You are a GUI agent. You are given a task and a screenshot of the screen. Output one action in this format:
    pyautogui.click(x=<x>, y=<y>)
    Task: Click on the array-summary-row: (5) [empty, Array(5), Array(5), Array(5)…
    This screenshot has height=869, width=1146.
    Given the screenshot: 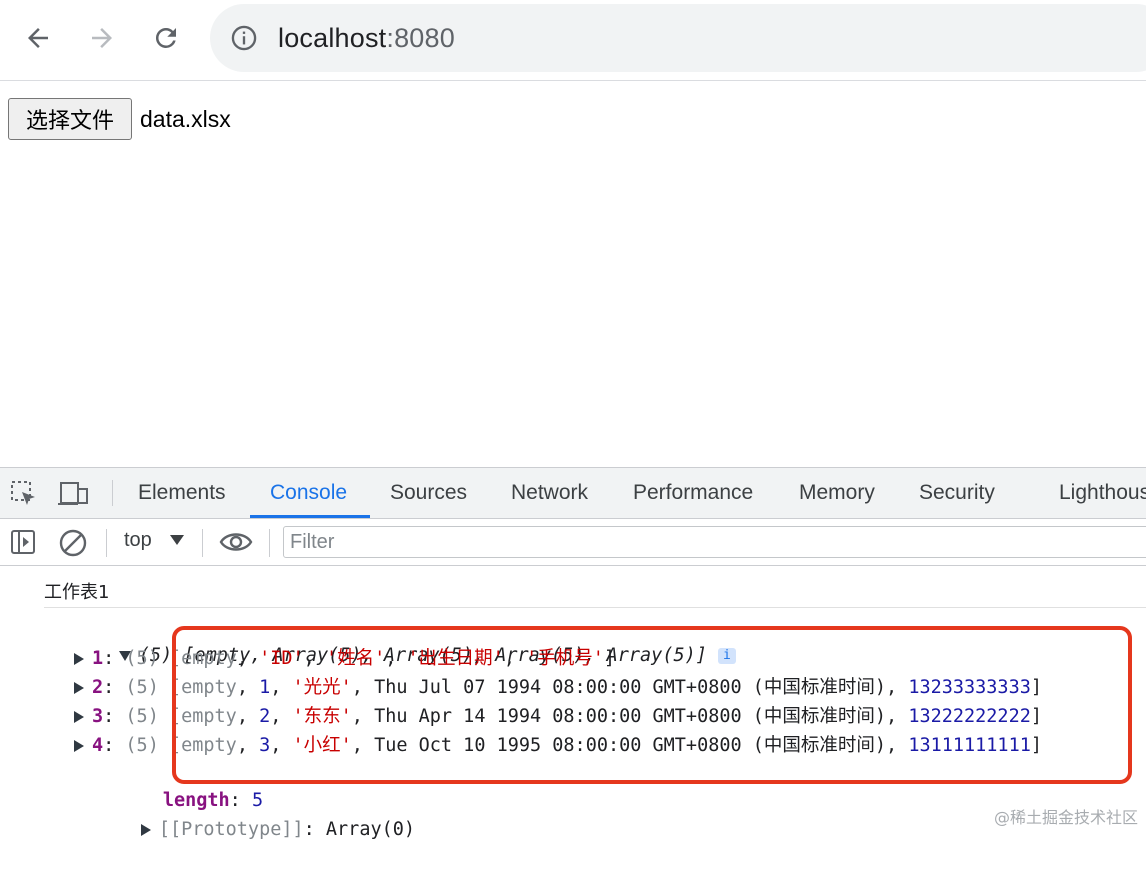 What is the action you would take?
    pyautogui.click(x=394, y=641)
    